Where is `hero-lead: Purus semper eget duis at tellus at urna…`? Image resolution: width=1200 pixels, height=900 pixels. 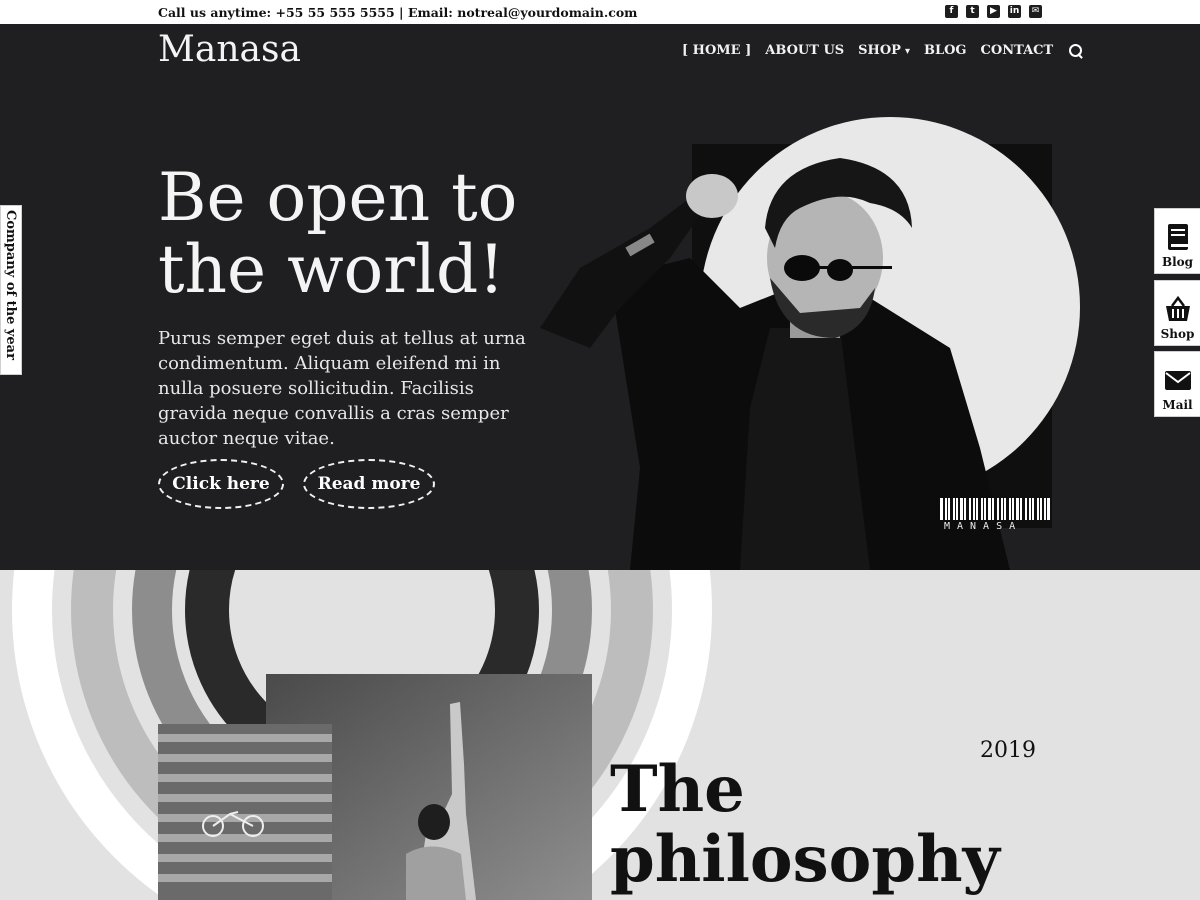
hero-lead: Purus semper eget duis at tellus at urna… is located at coordinates (342, 388).